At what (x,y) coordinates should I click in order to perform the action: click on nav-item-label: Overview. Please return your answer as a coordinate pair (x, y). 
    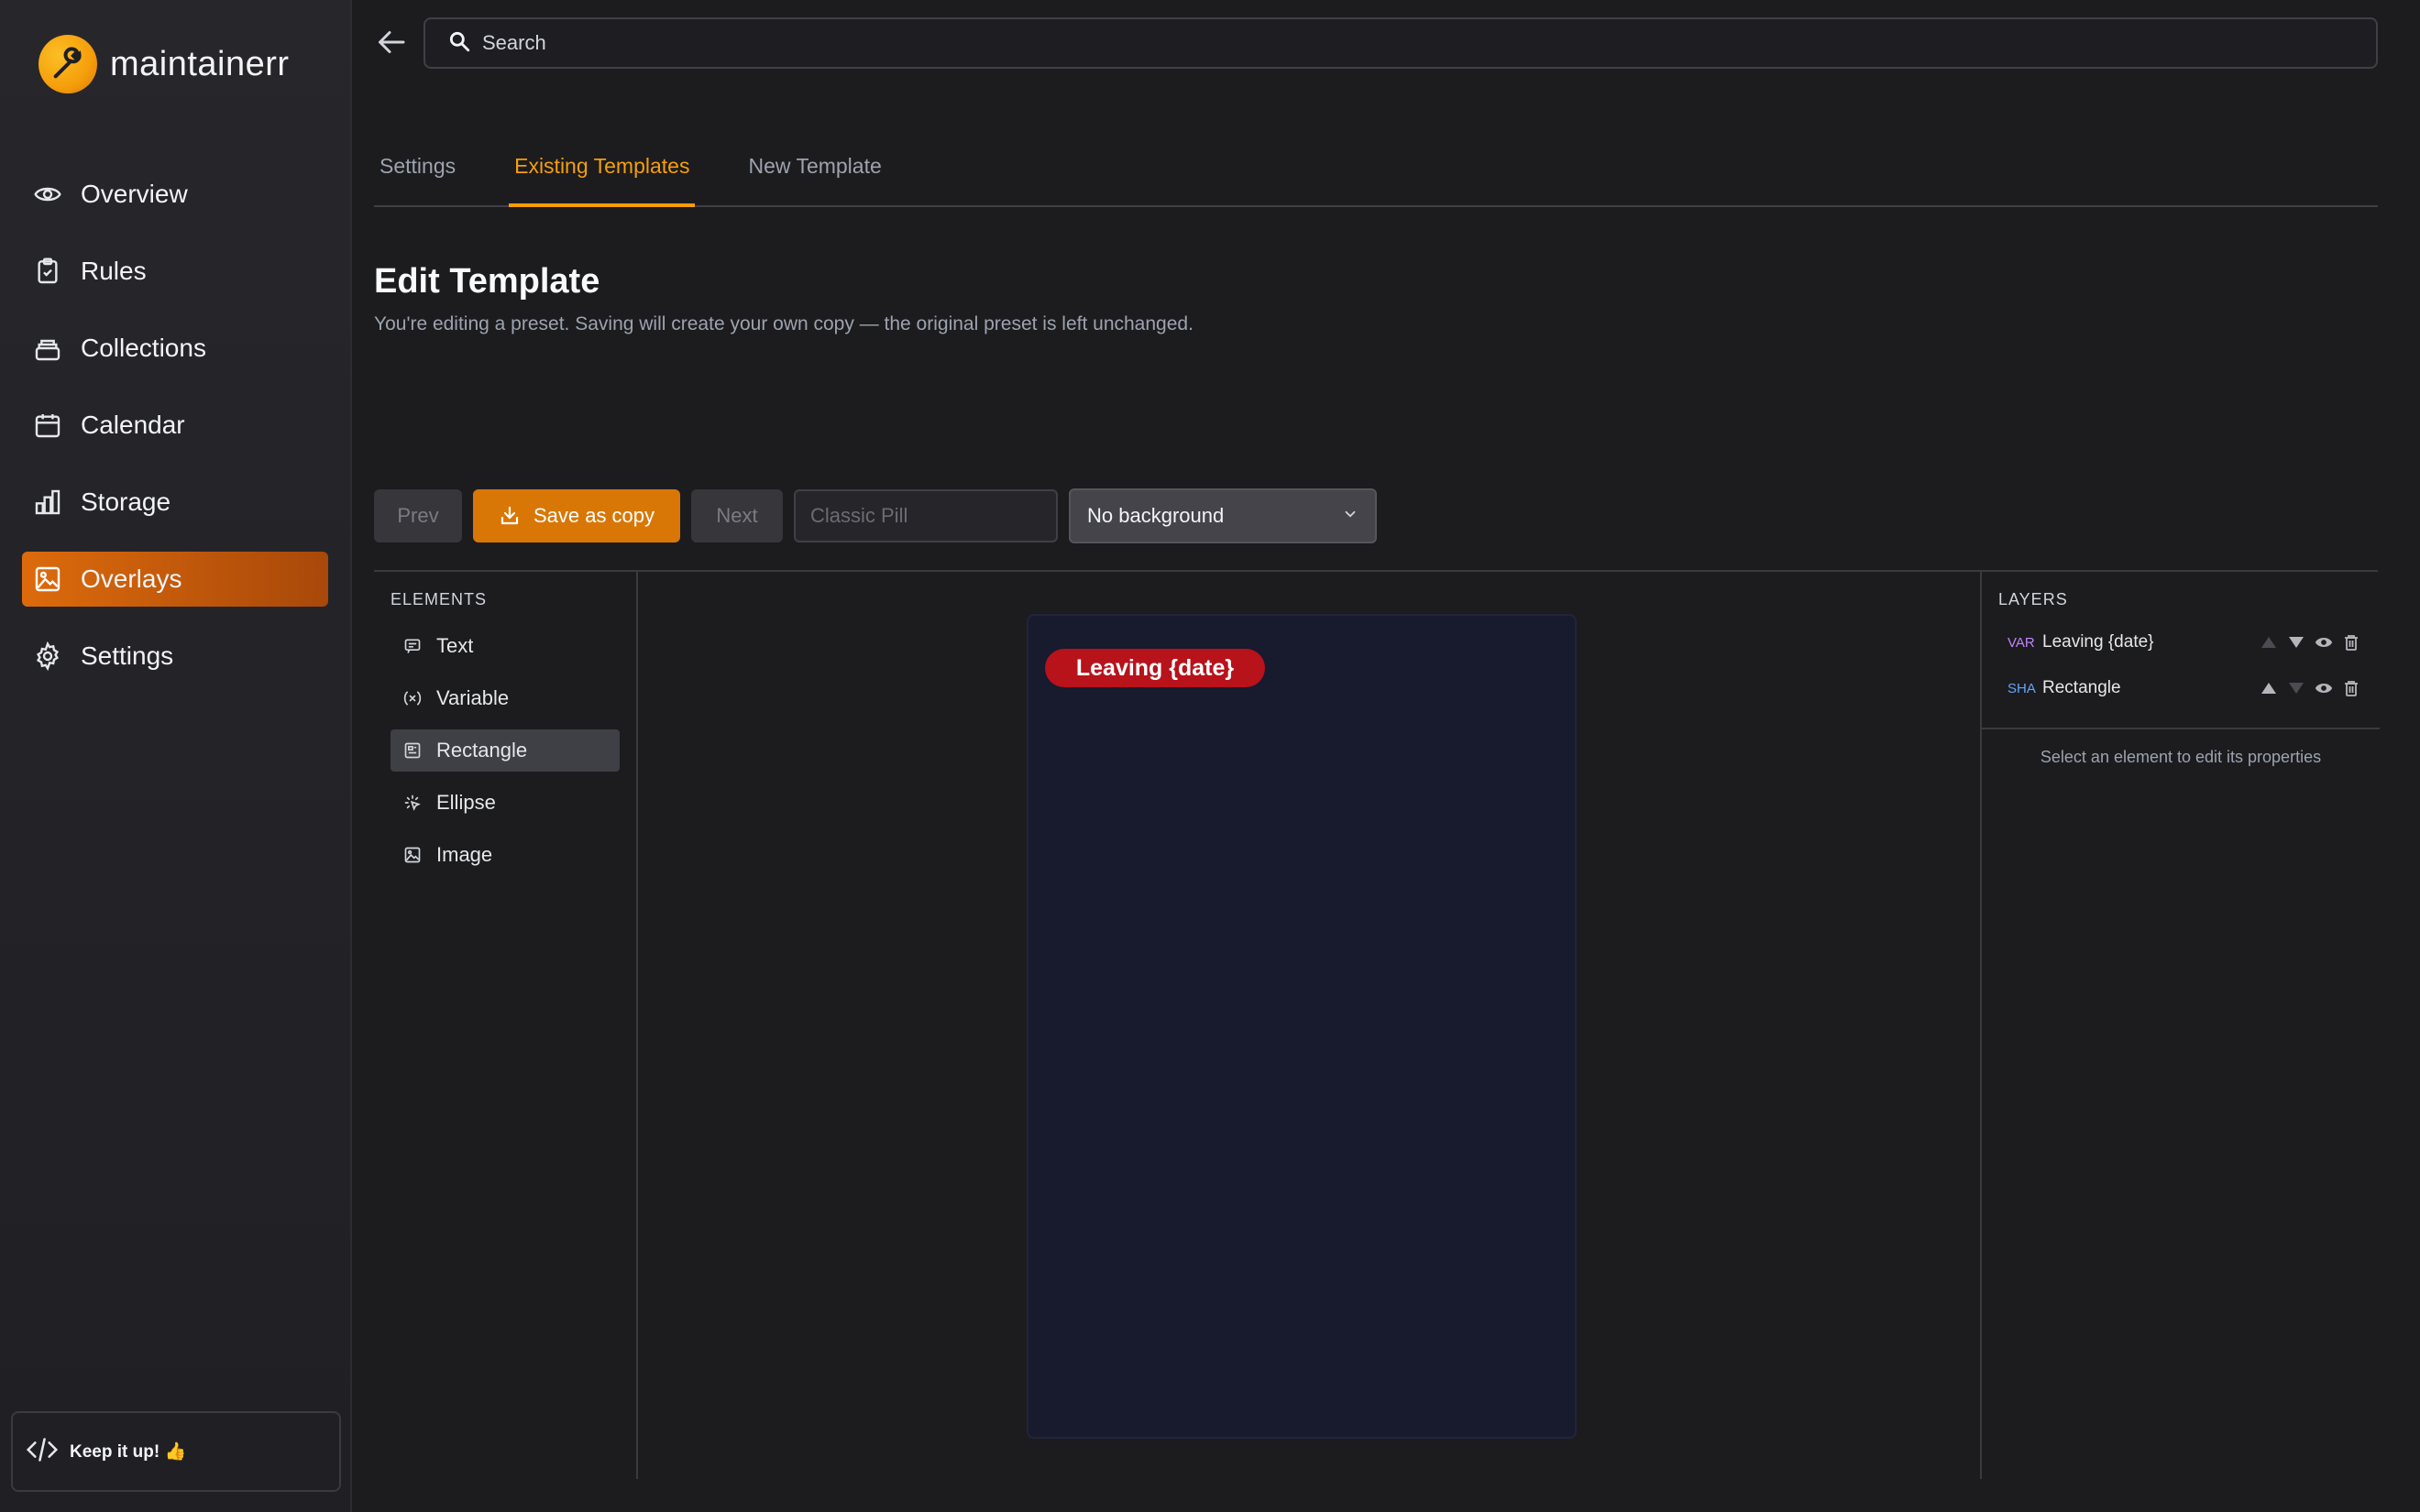
    Looking at the image, I should click on (134, 194).